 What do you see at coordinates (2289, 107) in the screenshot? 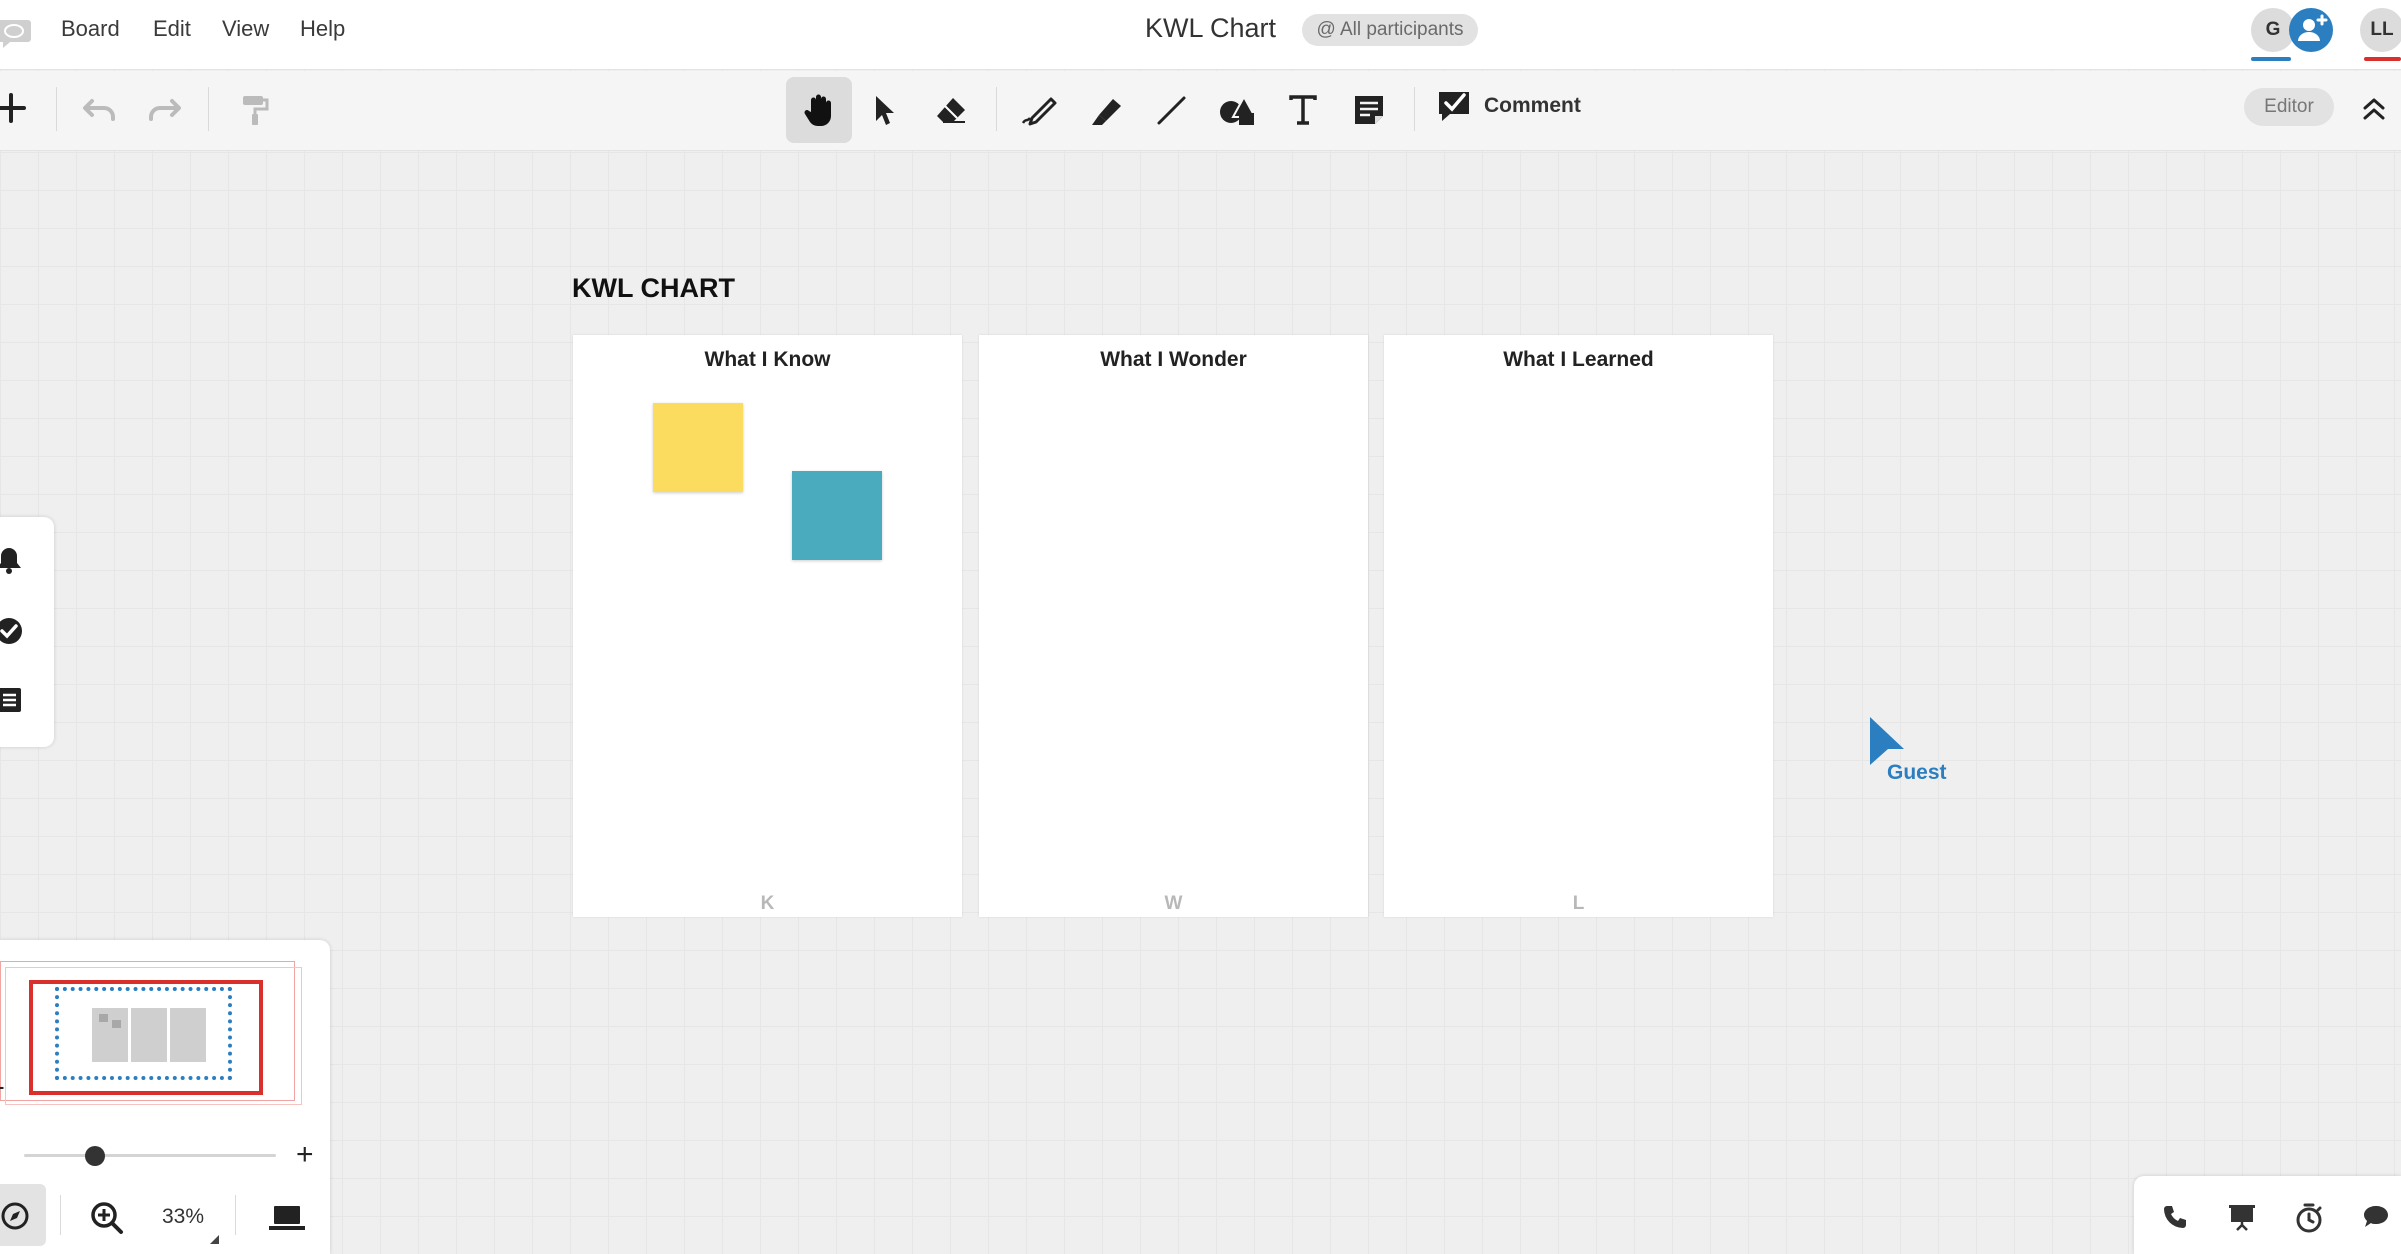
I see `role-badge: Editor` at bounding box center [2289, 107].